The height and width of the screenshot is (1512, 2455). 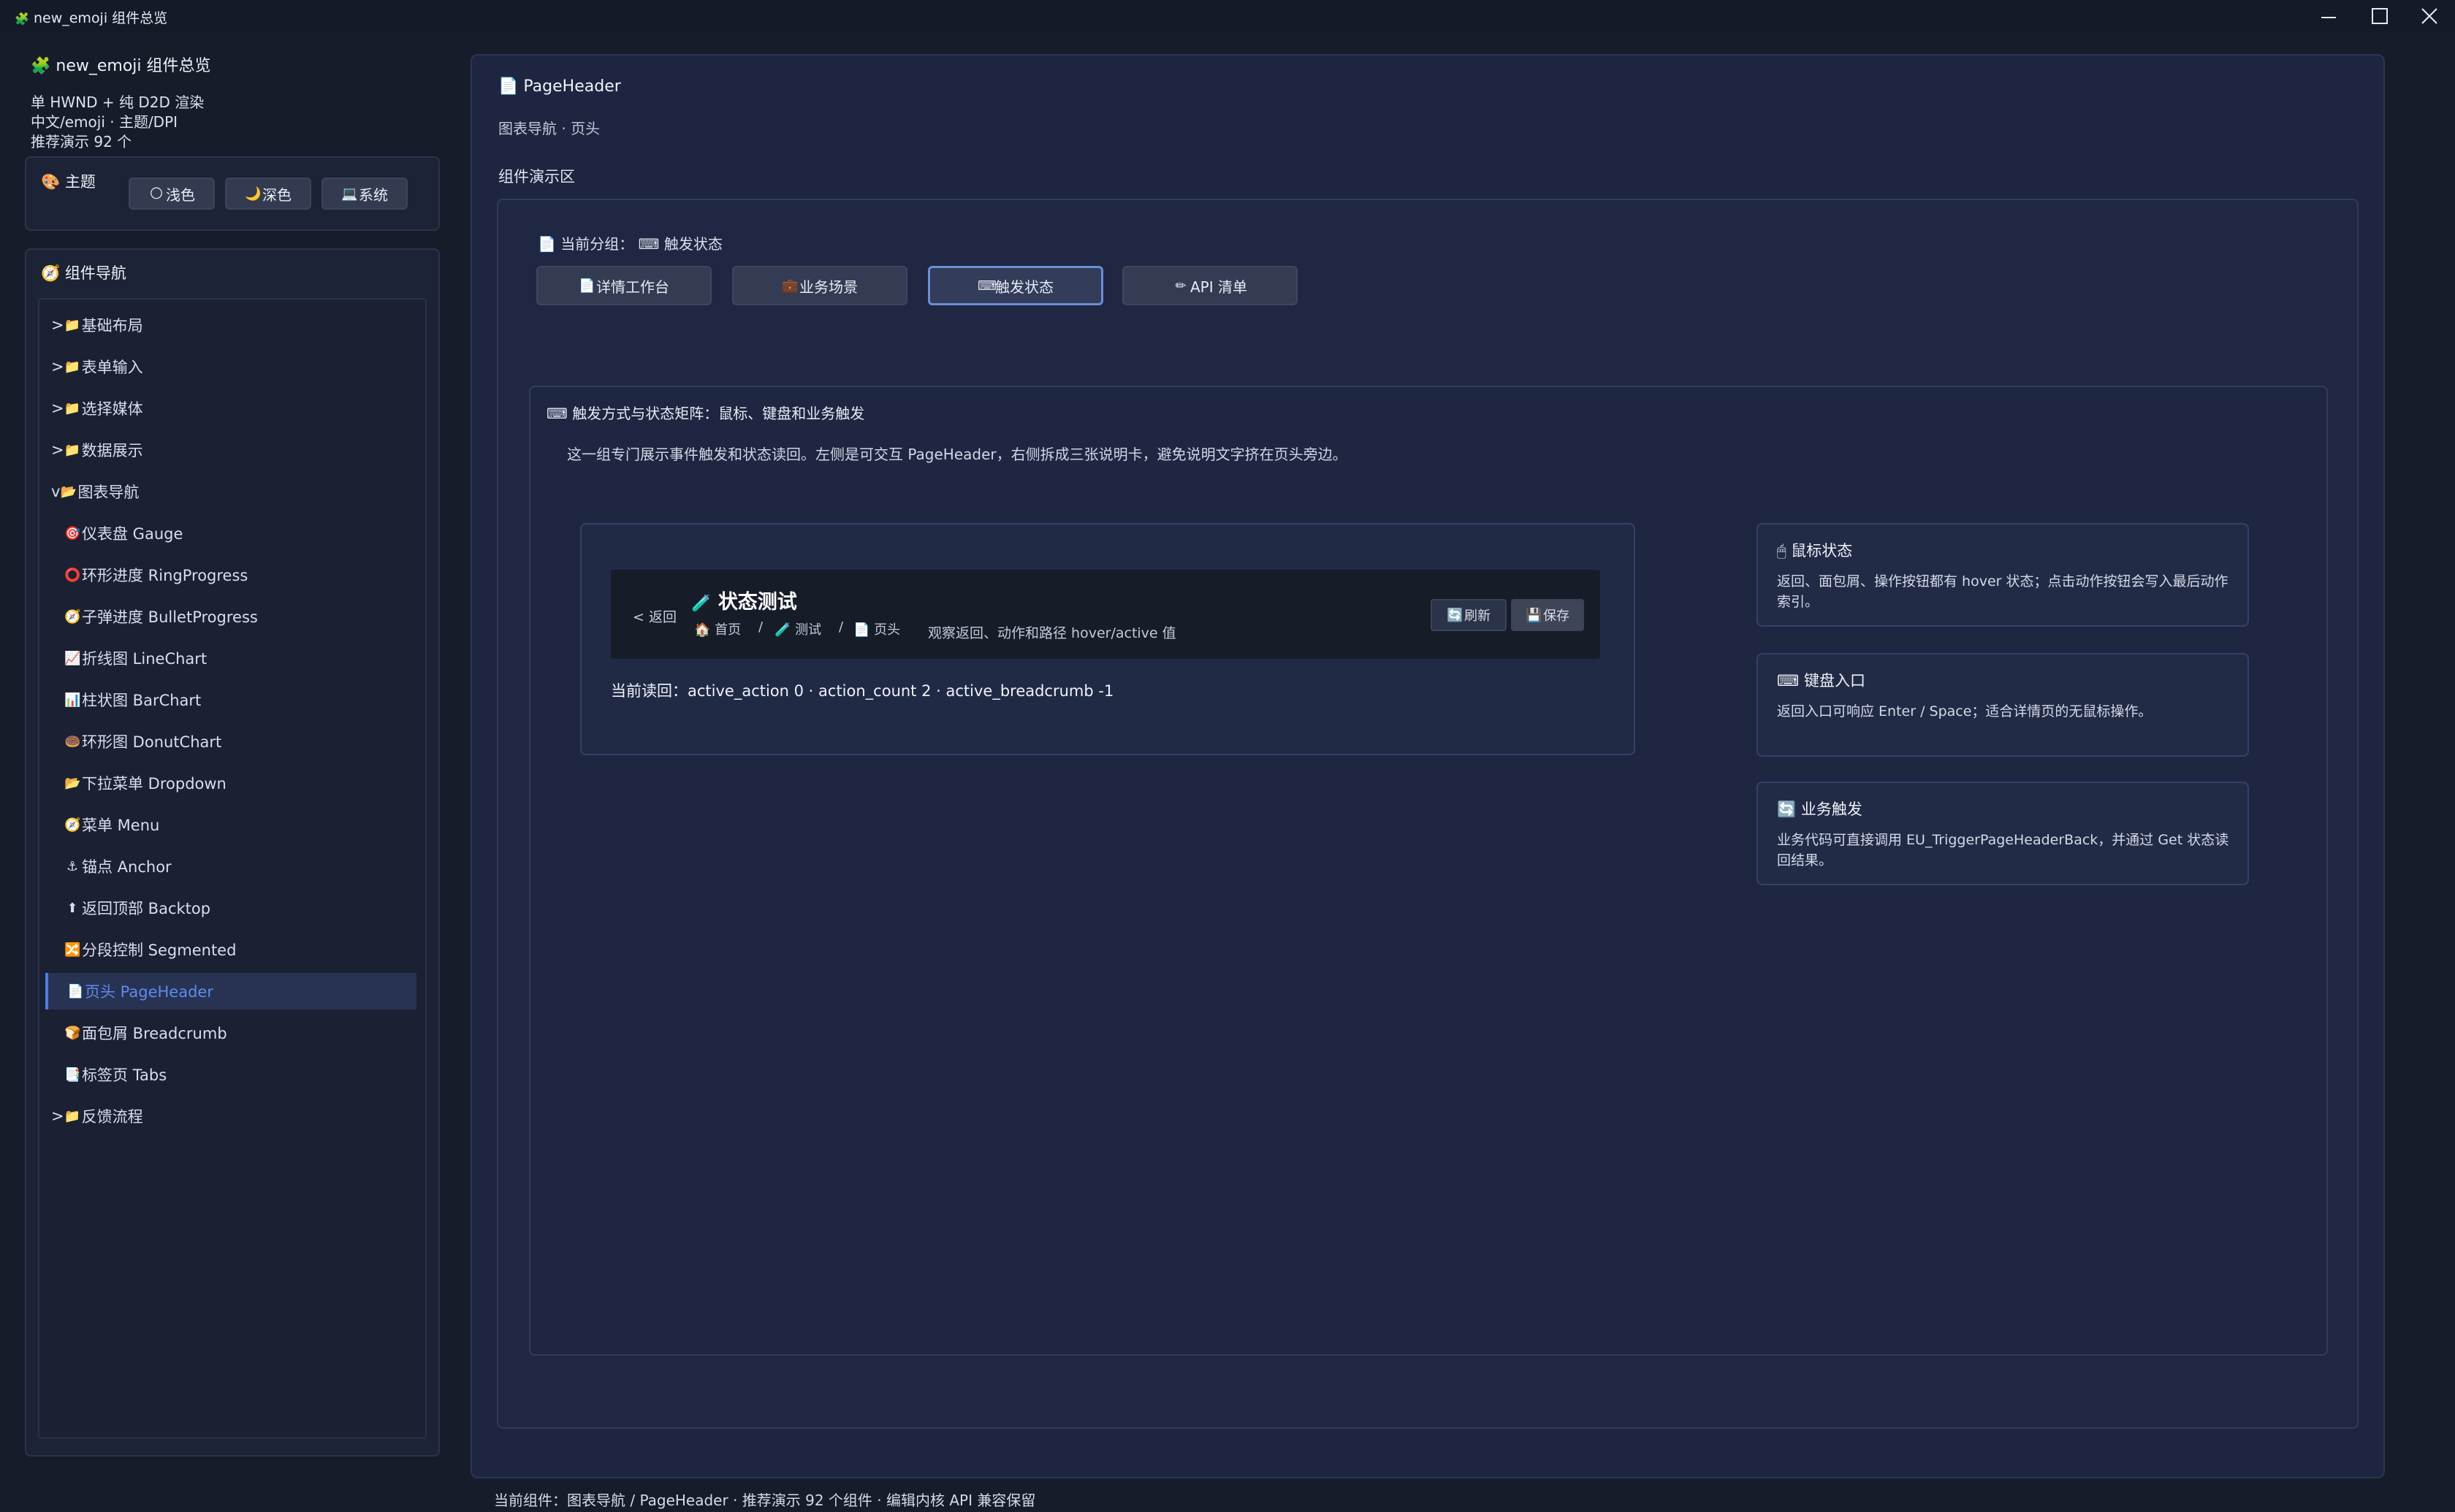 What do you see at coordinates (2379, 16) in the screenshot?
I see `maximize-button` at bounding box center [2379, 16].